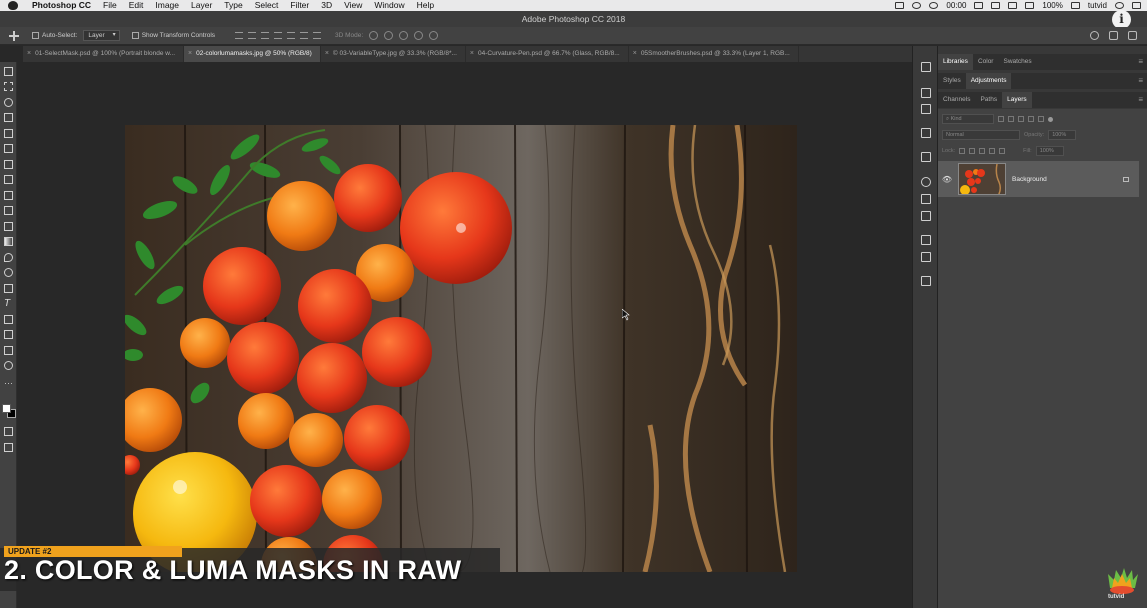  What do you see at coordinates (962, 151) in the screenshot?
I see `lock-transparency-icon` at bounding box center [962, 151].